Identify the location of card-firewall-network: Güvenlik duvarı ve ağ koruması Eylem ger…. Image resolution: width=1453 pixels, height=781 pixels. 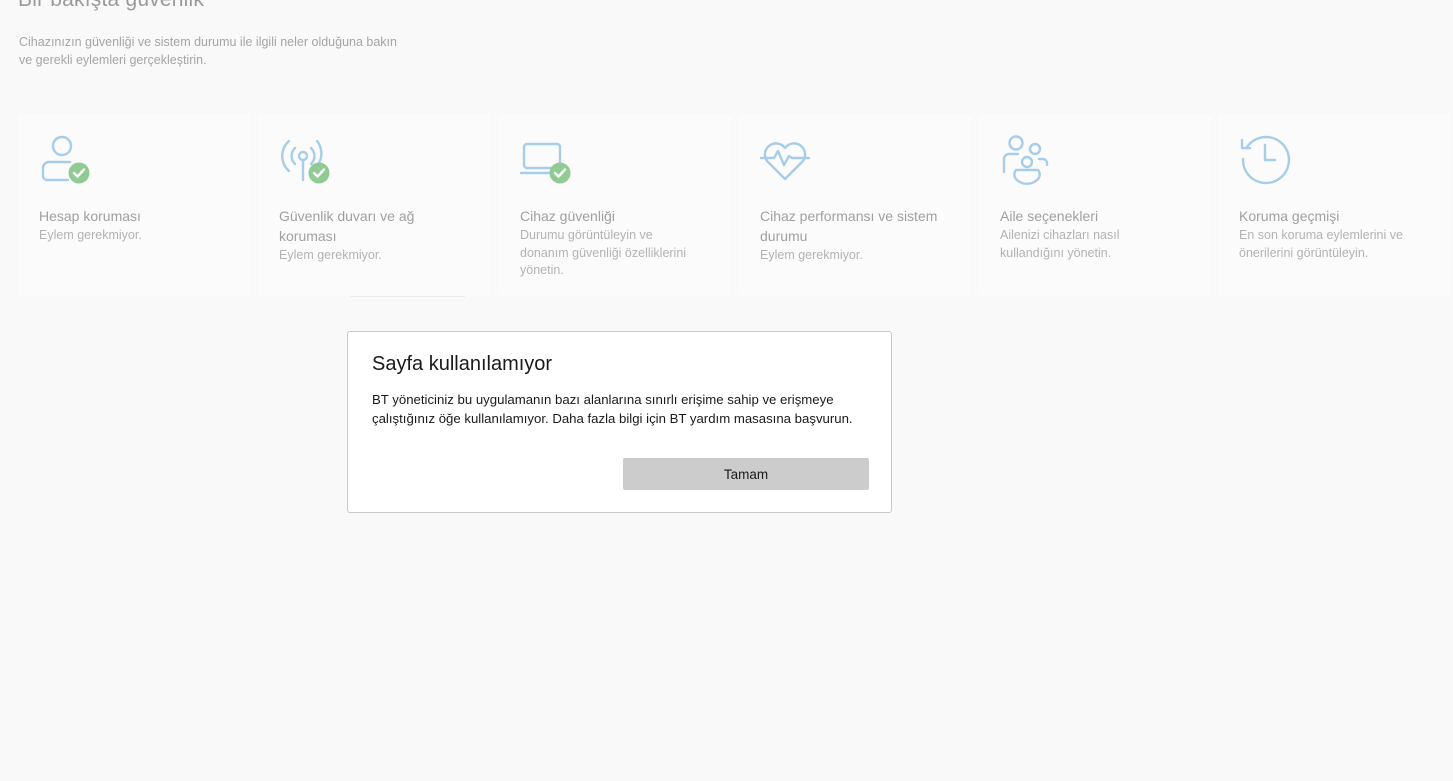
(374, 205).